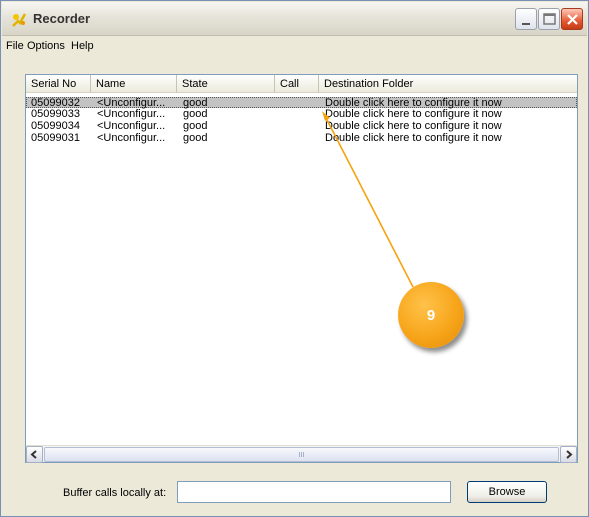 The height and width of the screenshot is (517, 589). Describe the element at coordinates (368, 199) in the screenshot. I see `annotation-arrow` at that location.